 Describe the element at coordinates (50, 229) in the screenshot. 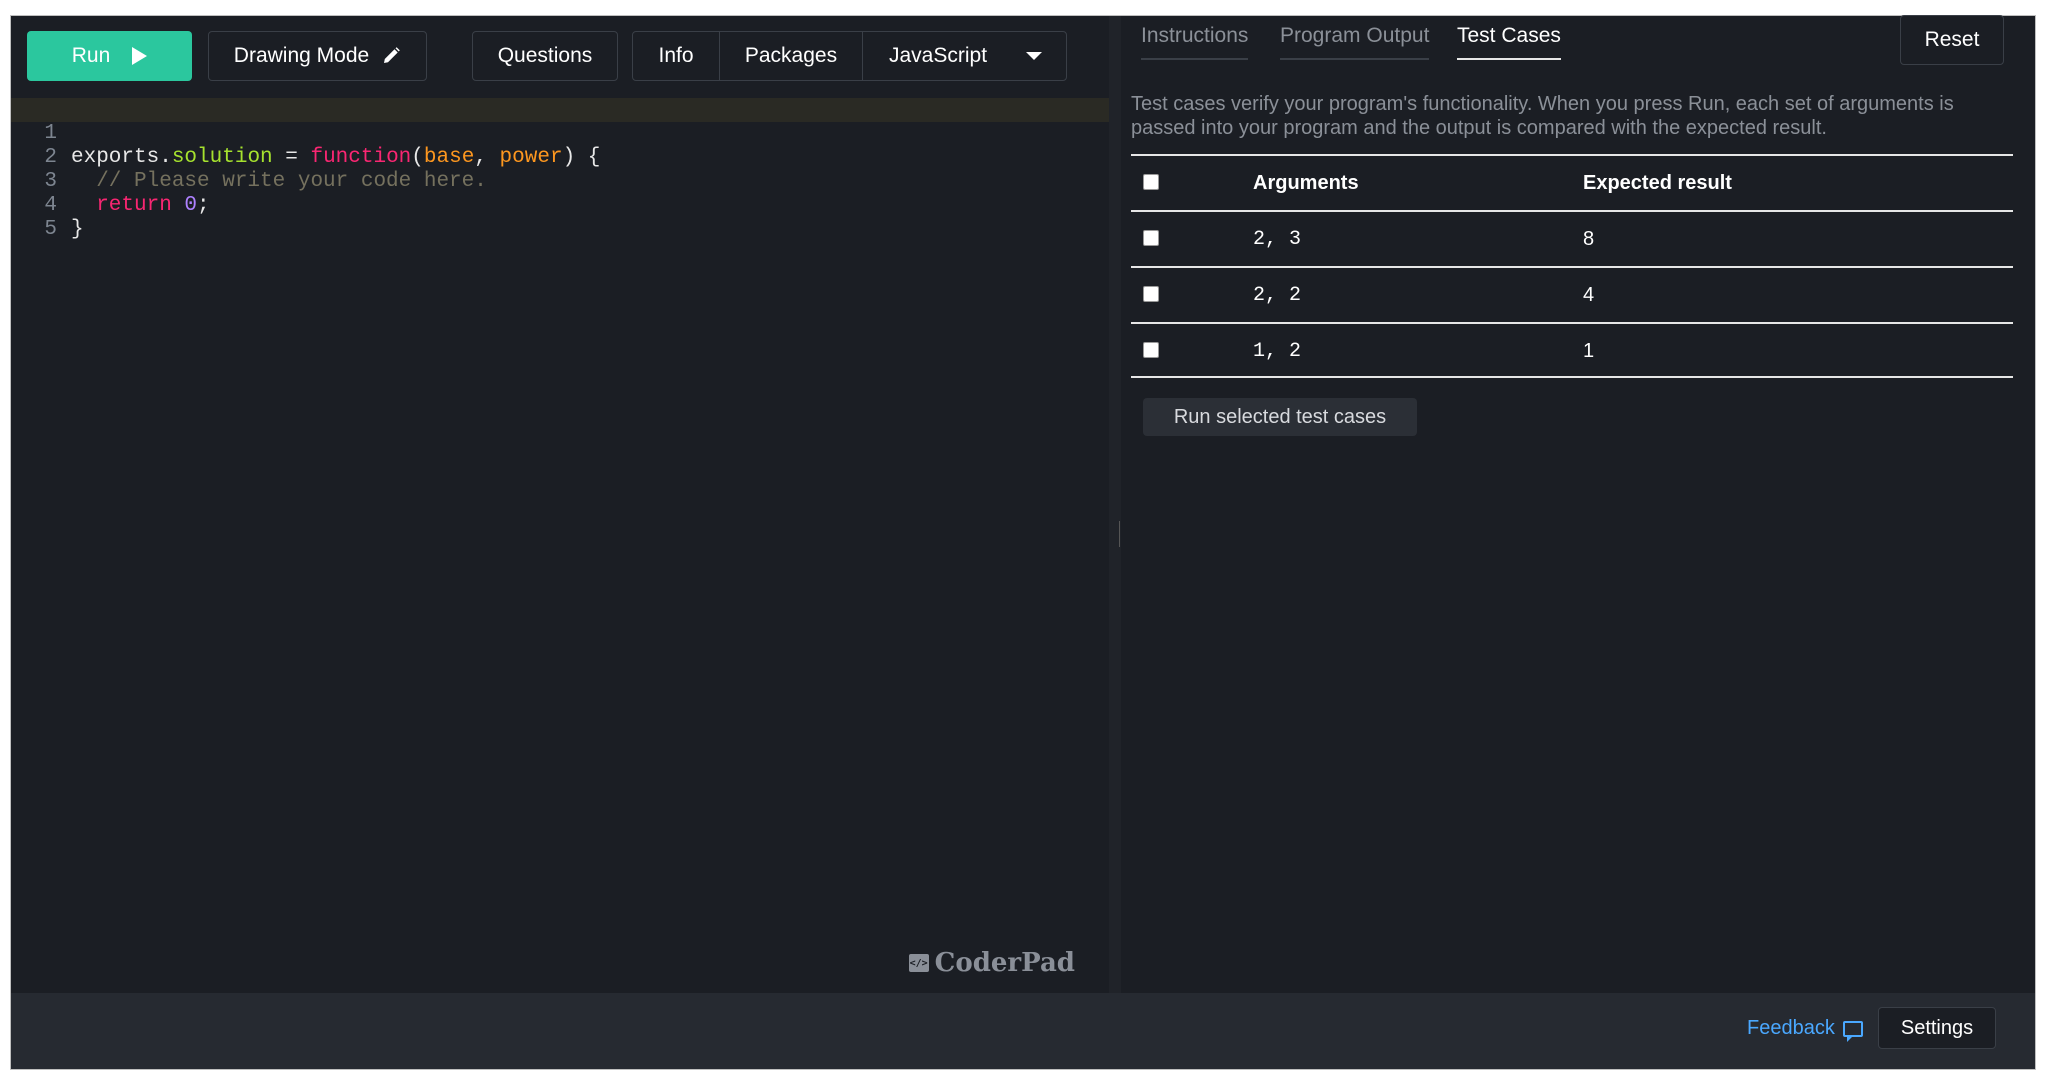

I see `line-number: 5` at that location.